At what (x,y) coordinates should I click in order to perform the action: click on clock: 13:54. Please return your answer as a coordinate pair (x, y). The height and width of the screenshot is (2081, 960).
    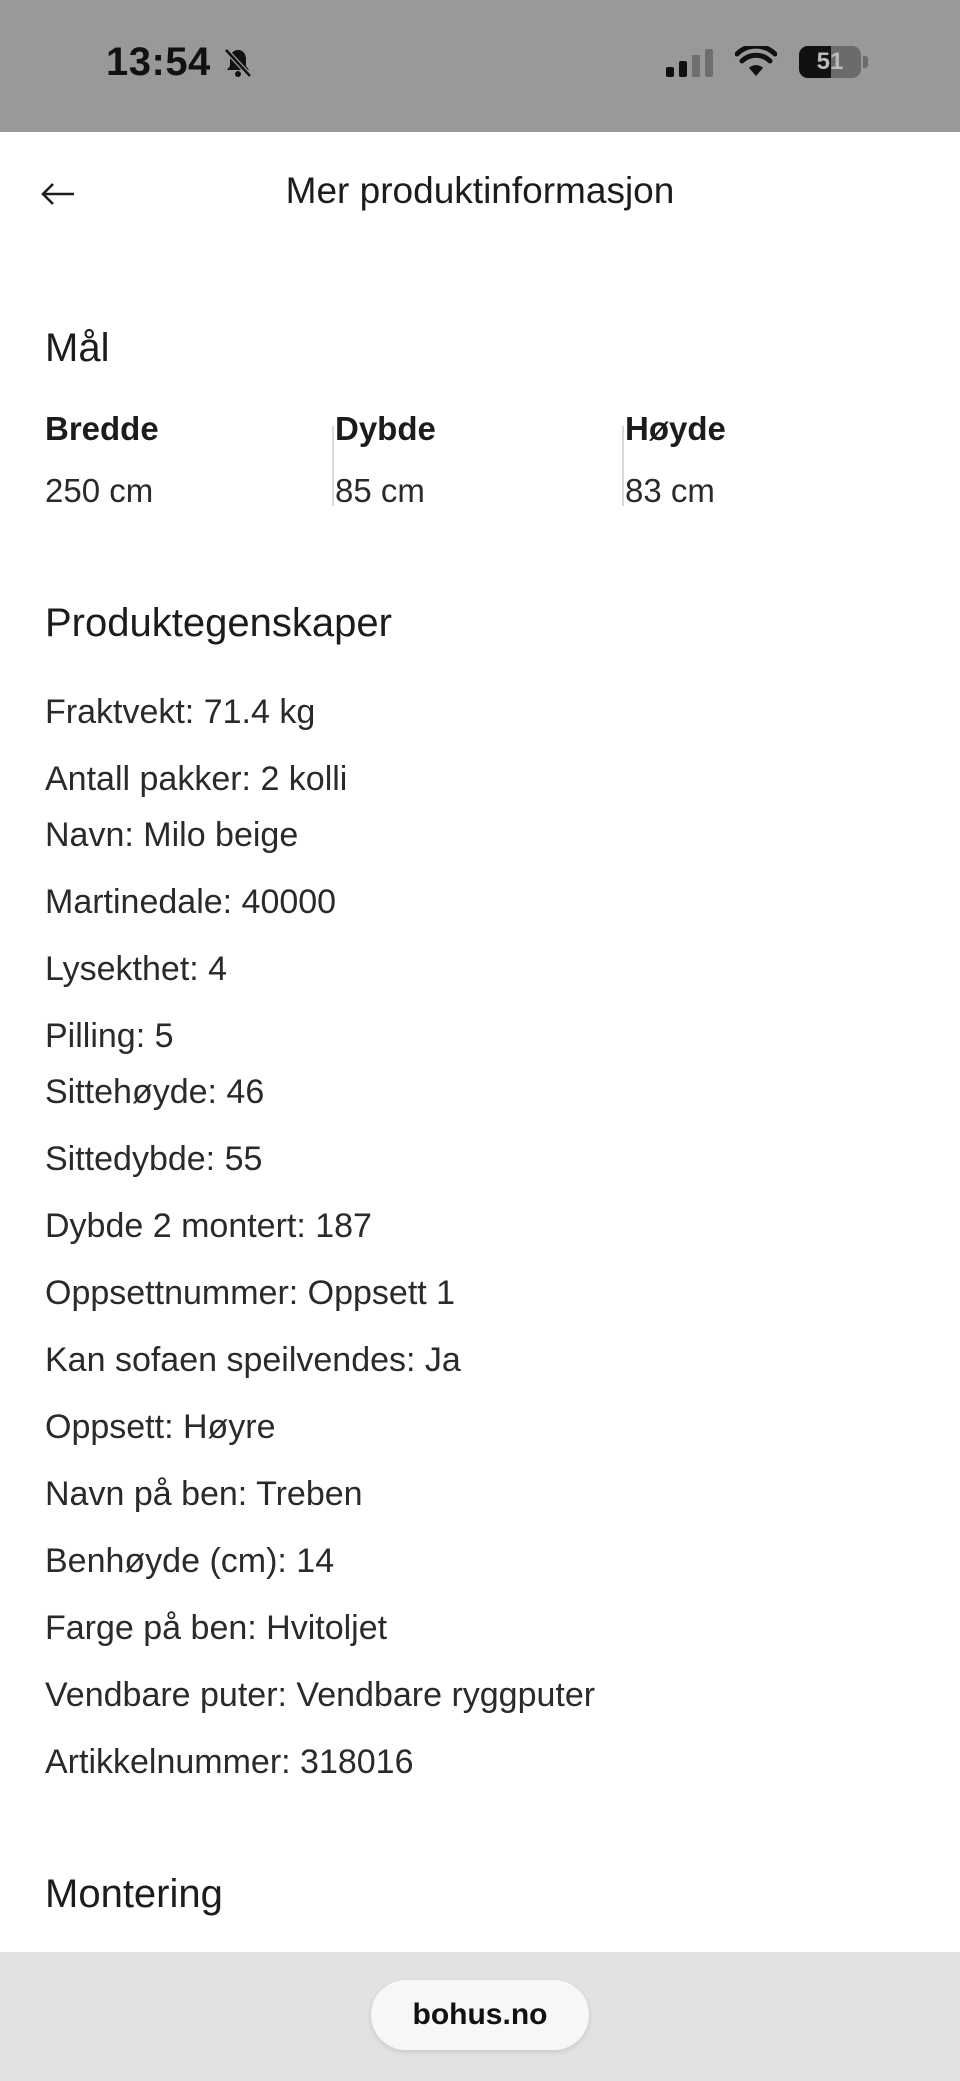
    Looking at the image, I should click on (158, 62).